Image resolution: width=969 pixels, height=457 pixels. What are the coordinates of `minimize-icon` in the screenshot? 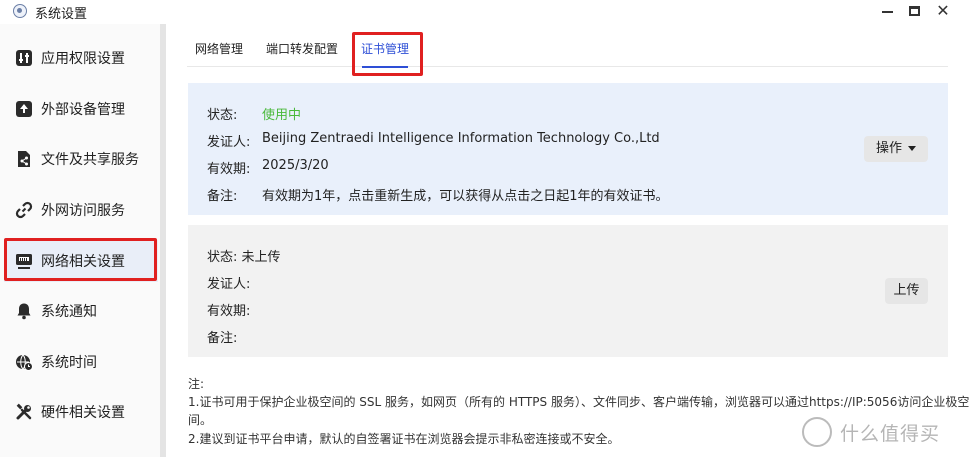 It's located at (887, 12).